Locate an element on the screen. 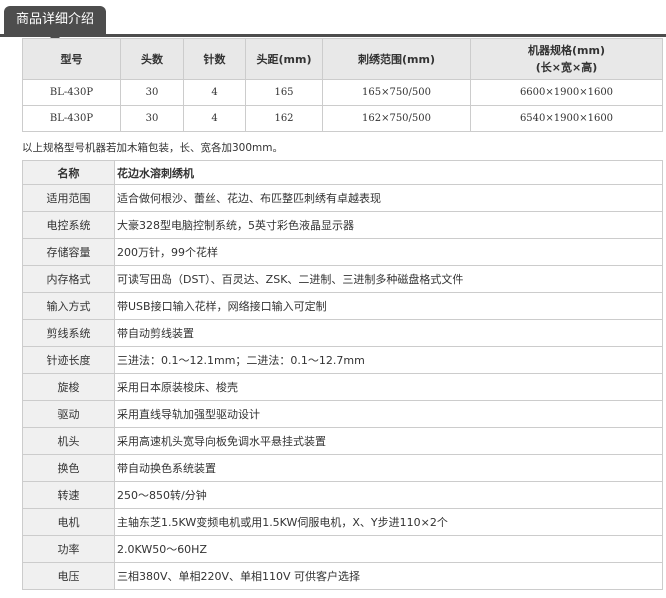  spec-header-model: 型号 is located at coordinates (71, 59).